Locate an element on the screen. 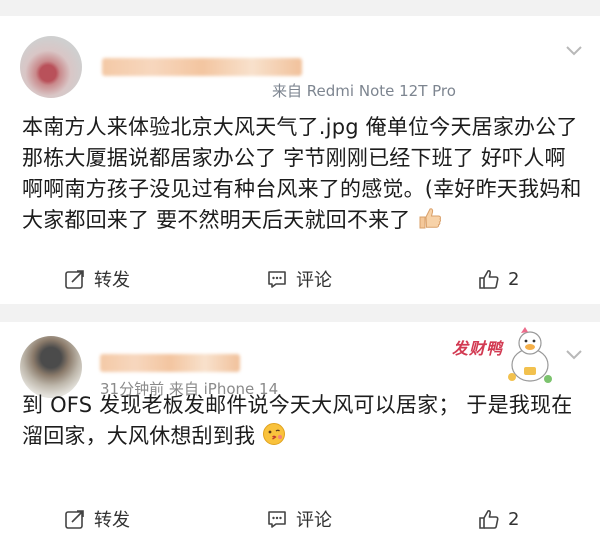  post-text: 到 OFS 发现老板发邮件说今天大风可以居家； 于是我现在溜回家，大风休想刮到我 is located at coordinates (302, 421).